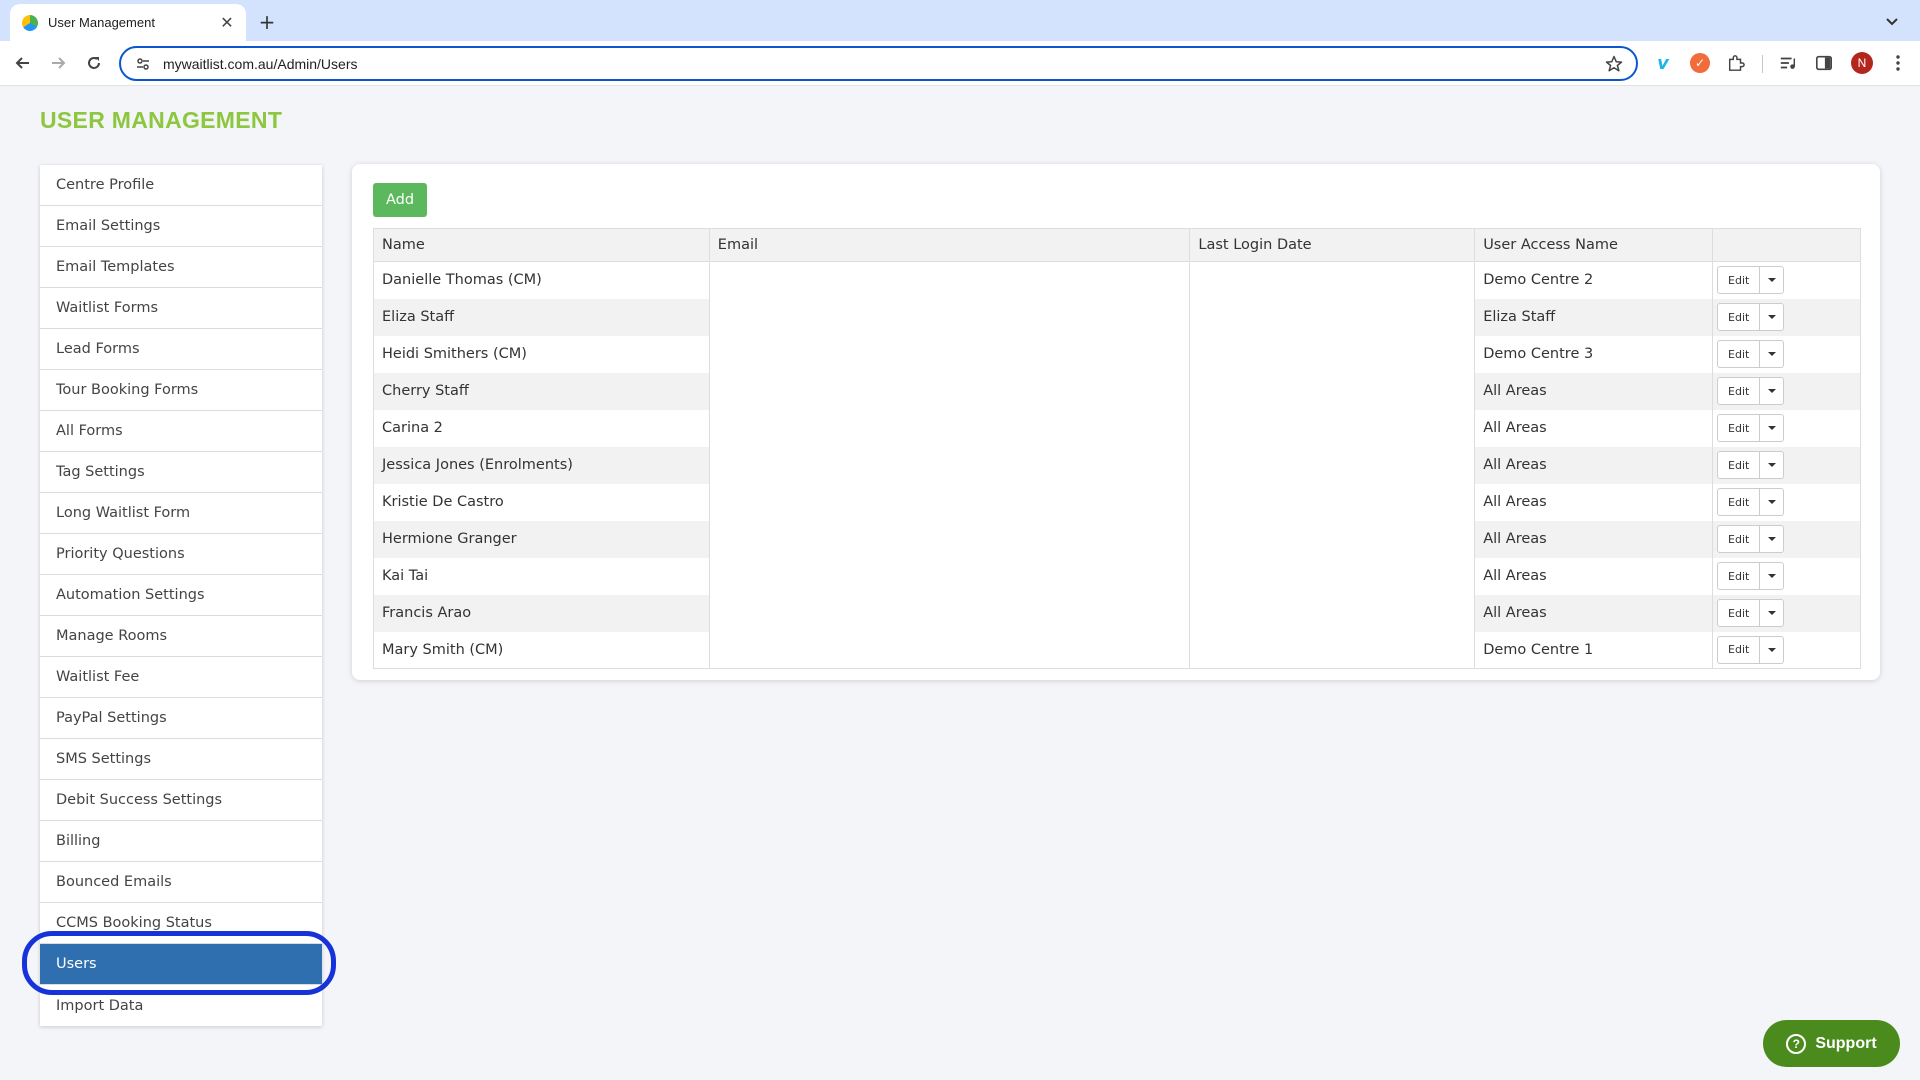 The width and height of the screenshot is (1920, 1080). What do you see at coordinates (1736, 63) in the screenshot?
I see `extensions-puzzle-icon` at bounding box center [1736, 63].